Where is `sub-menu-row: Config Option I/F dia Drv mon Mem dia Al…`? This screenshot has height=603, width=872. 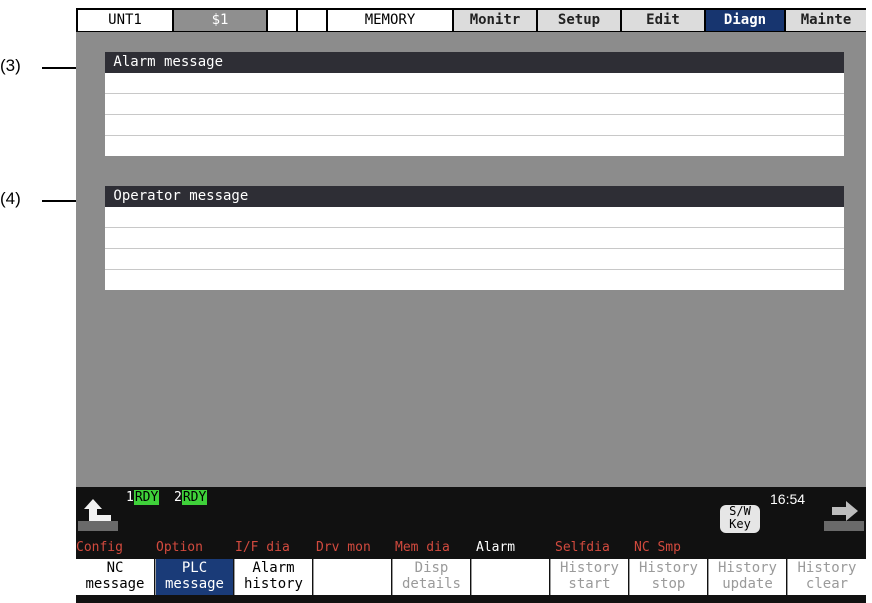 sub-menu-row: Config Option I/F dia Drv mon Mem dia Al… is located at coordinates (471, 549).